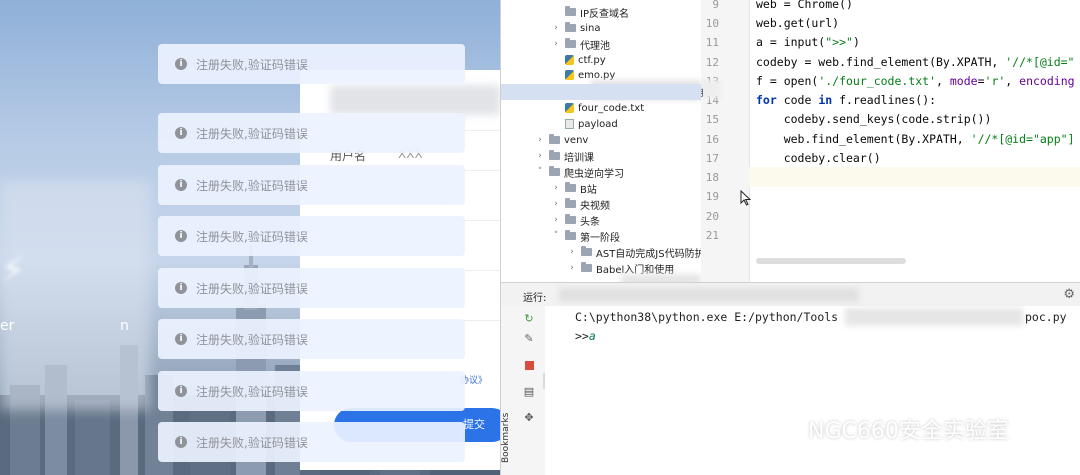 The width and height of the screenshot is (1080, 475). What do you see at coordinates (784, 429) in the screenshot?
I see `wechat-icon` at bounding box center [784, 429].